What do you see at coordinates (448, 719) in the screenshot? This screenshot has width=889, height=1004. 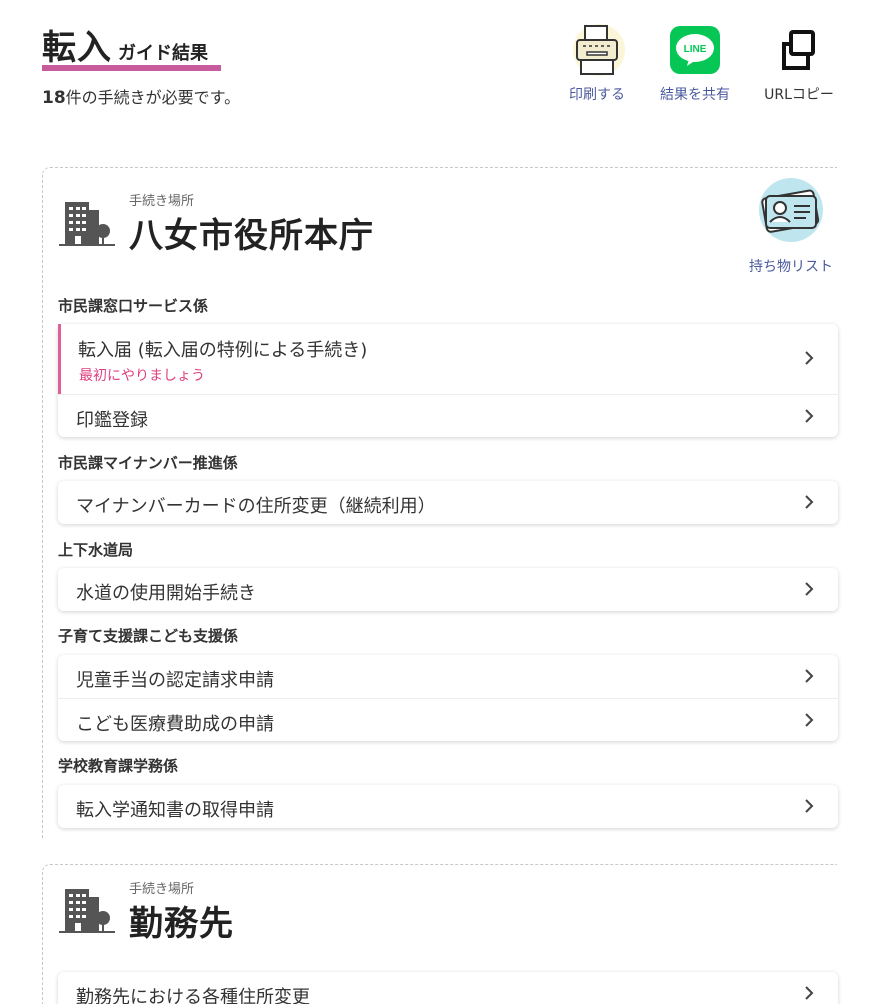 I see `procedure-item-child-medical-subsidy: こども医療費助成の申請` at bounding box center [448, 719].